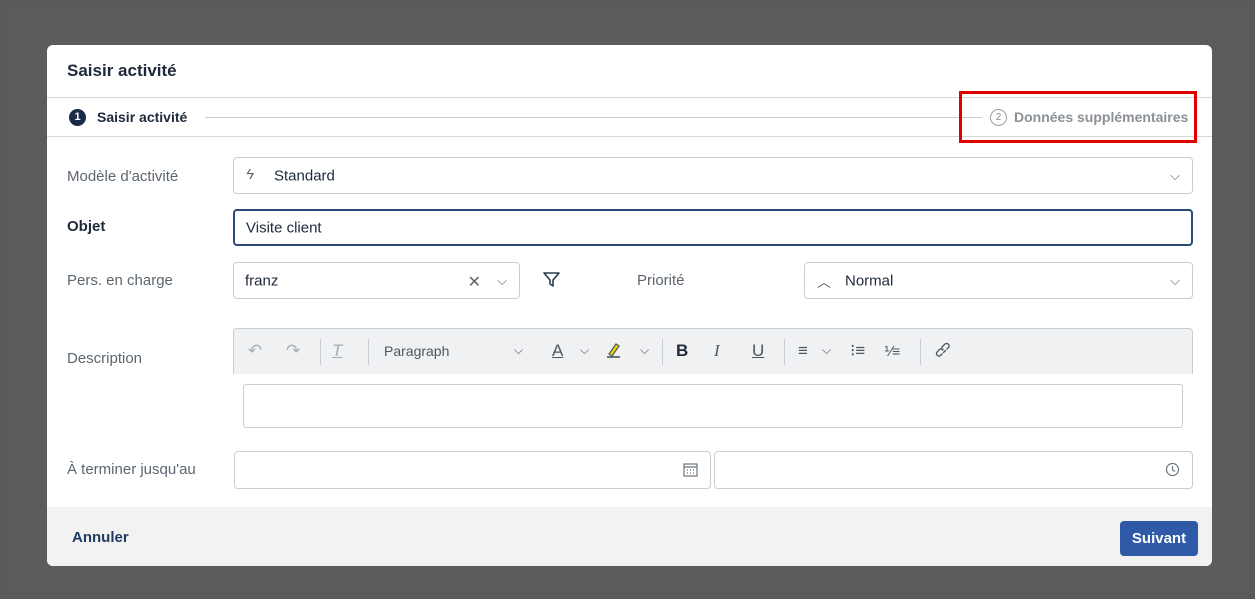 The image size is (1255, 599). What do you see at coordinates (998, 280) in the screenshot?
I see `priority-select: ︿ Normal ⌵` at bounding box center [998, 280].